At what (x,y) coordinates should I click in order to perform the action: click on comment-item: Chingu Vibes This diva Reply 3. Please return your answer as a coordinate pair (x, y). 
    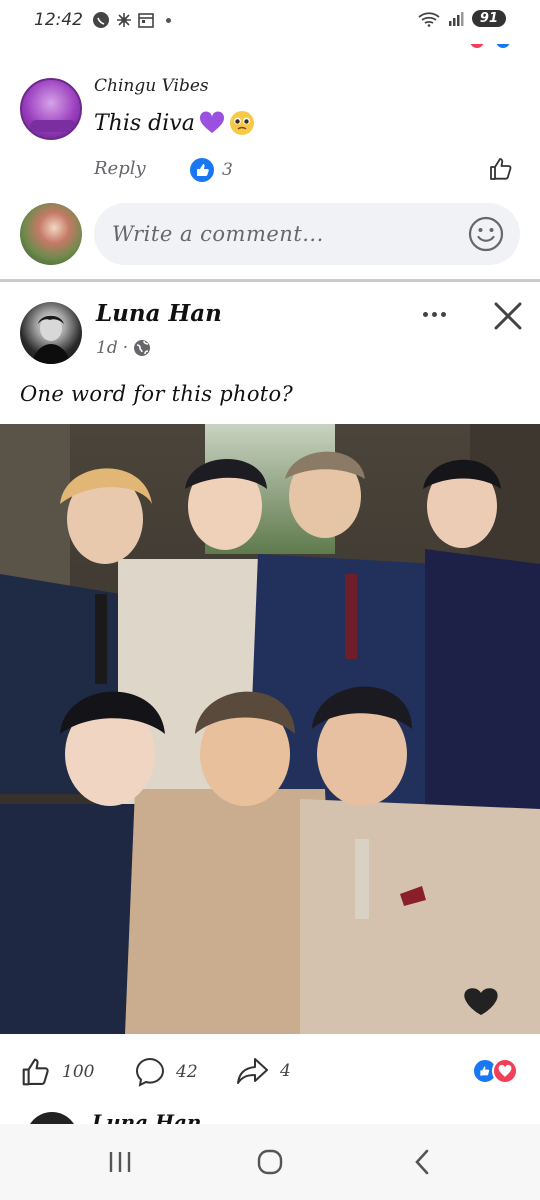
    Looking at the image, I should click on (270, 130).